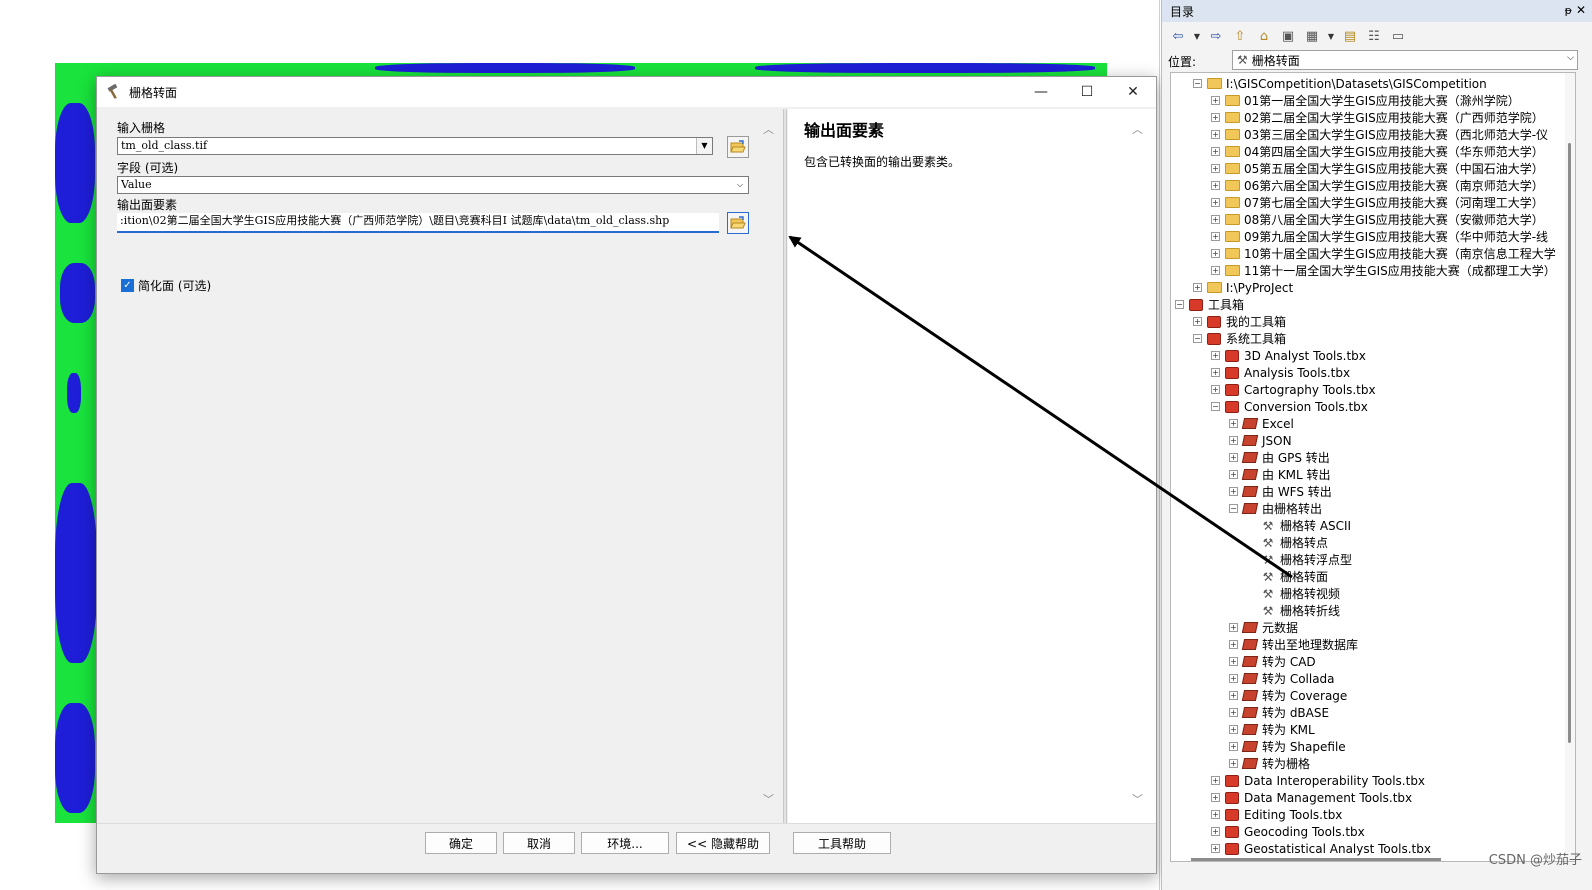 The width and height of the screenshot is (1592, 890). I want to click on tree-row: +01第一届全国大学生GIS应用技能大赛（滁州学院）, so click(1365, 100).